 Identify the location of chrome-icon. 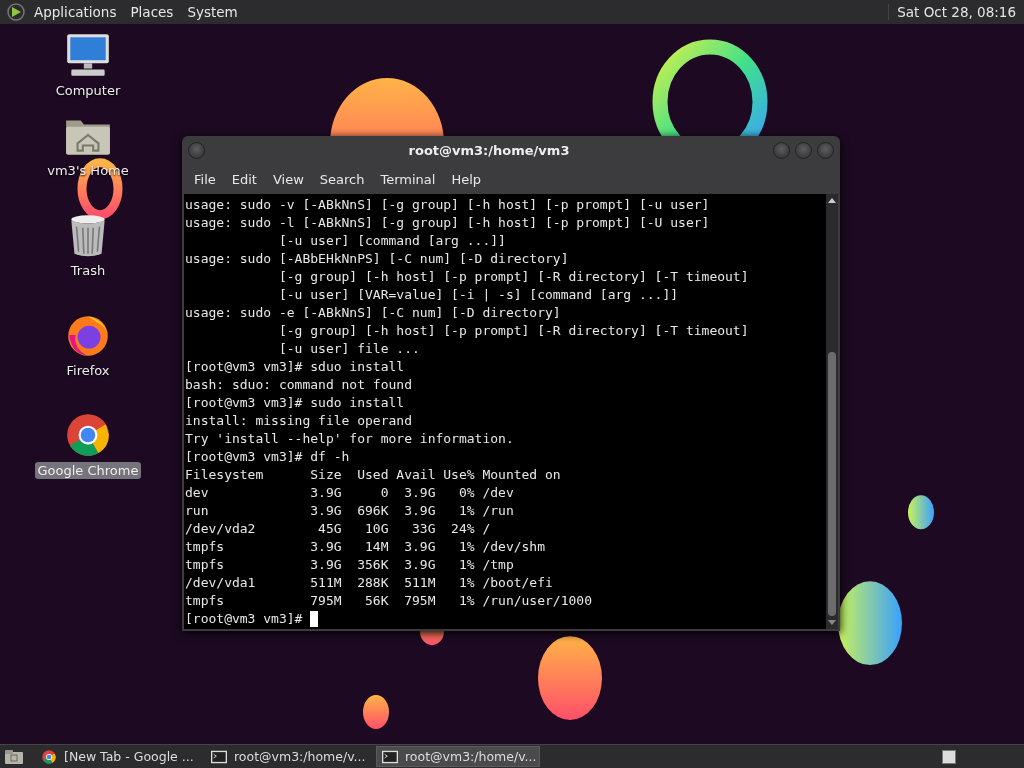
(49, 756).